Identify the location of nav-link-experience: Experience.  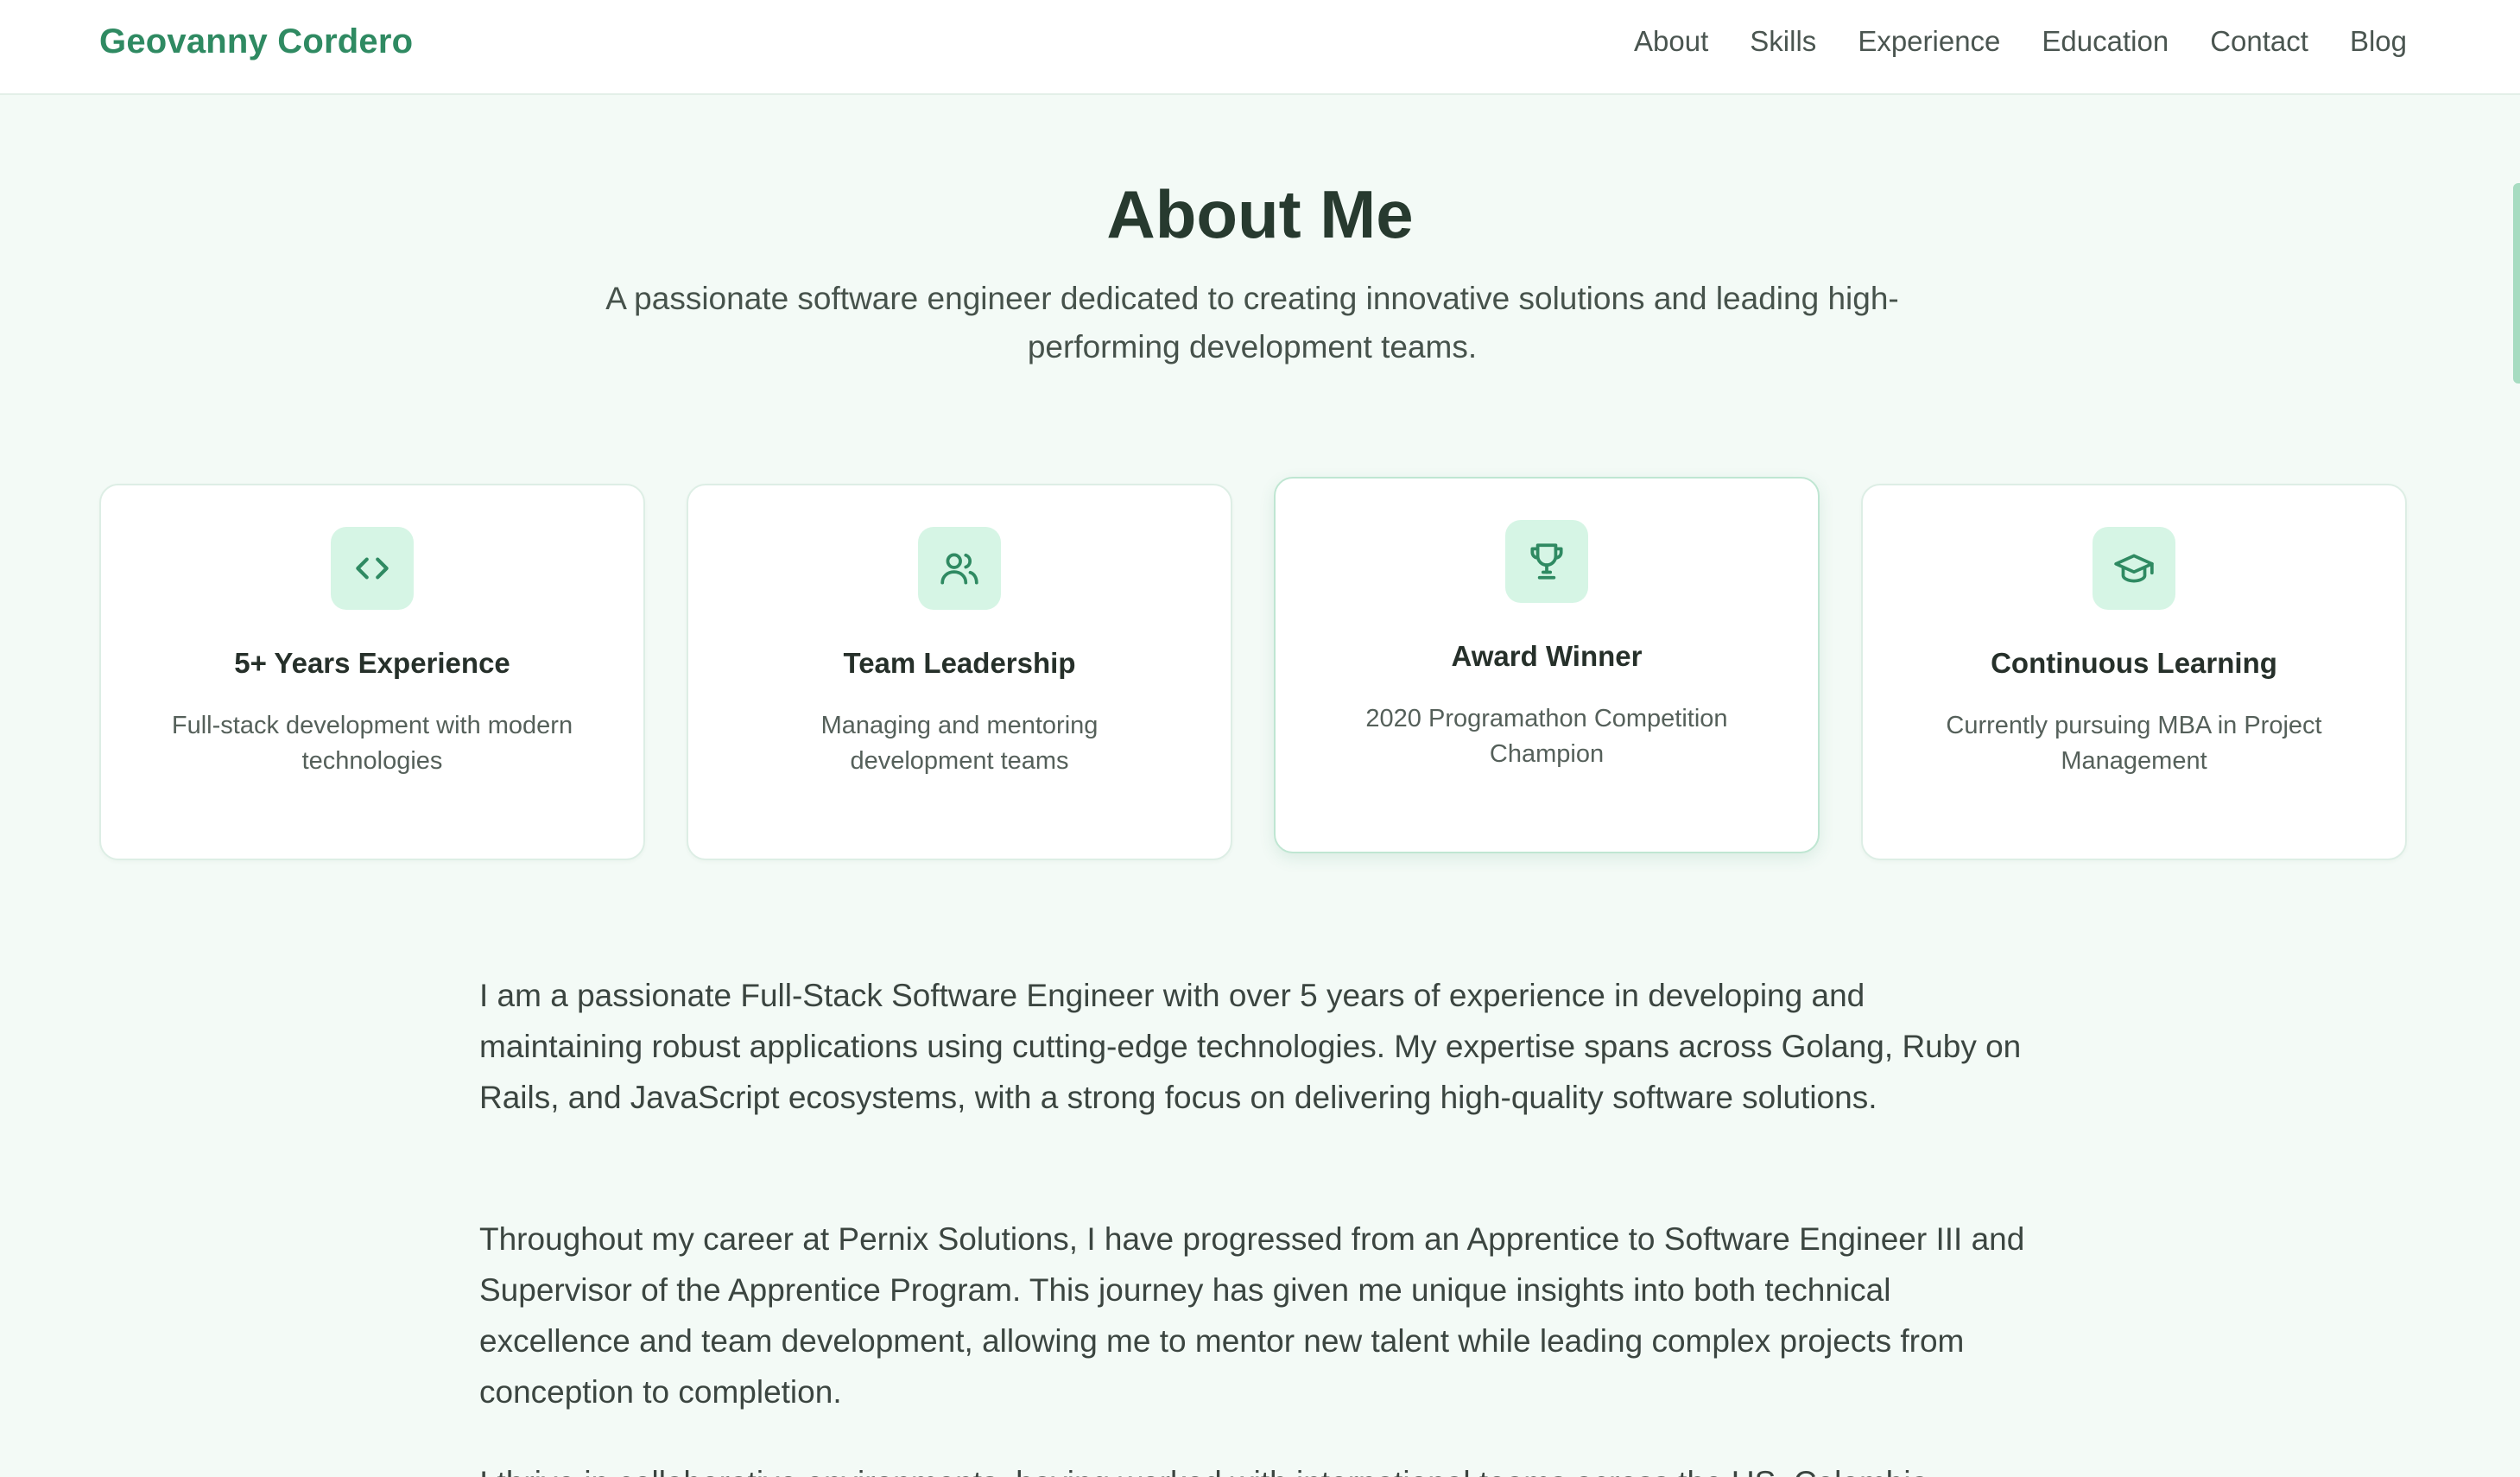
(1929, 41).